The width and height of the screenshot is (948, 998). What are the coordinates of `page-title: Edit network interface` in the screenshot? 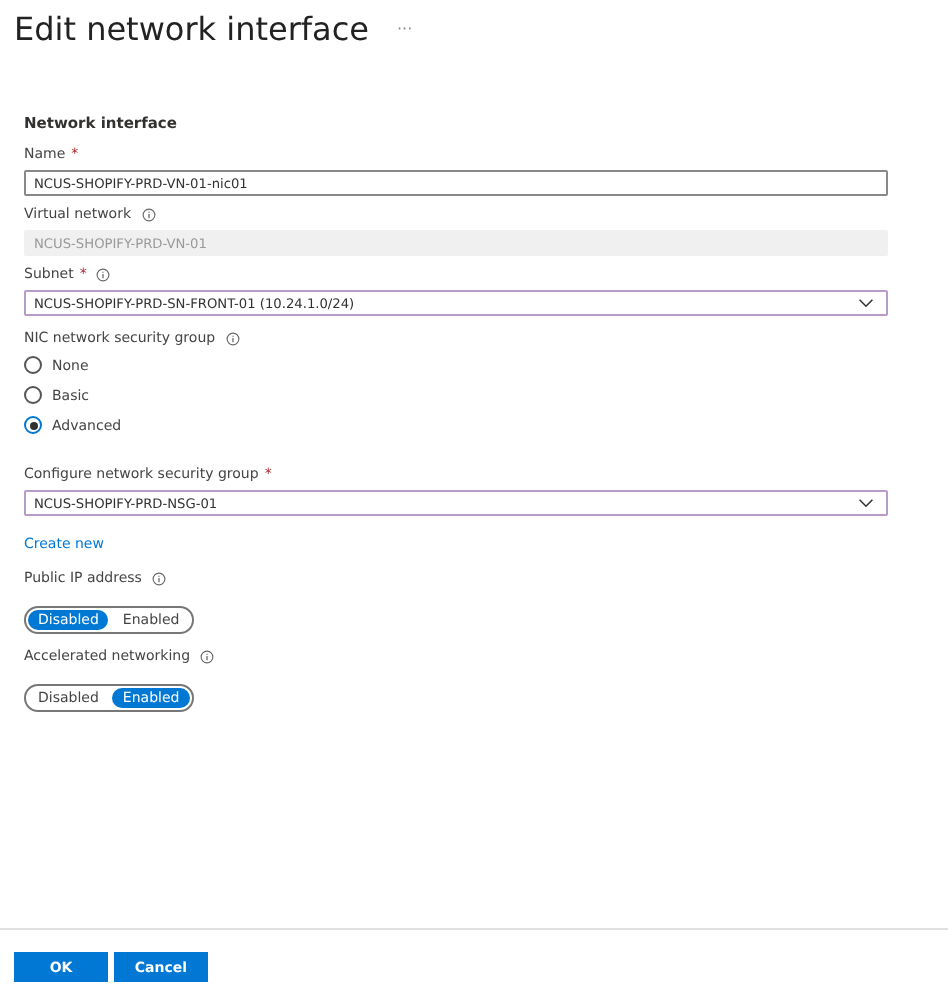 It's located at (191, 28).